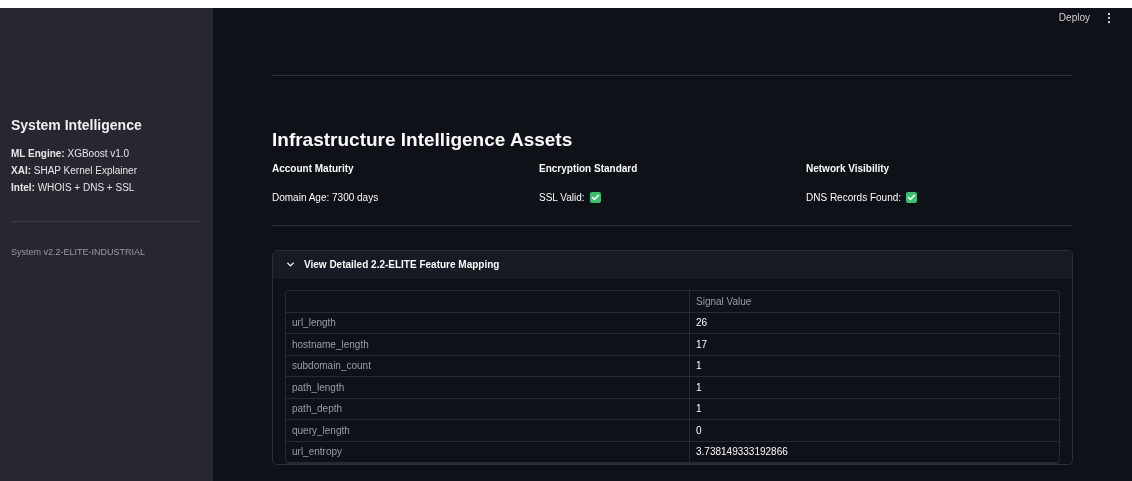 The width and height of the screenshot is (1132, 481). What do you see at coordinates (488, 366) in the screenshot?
I see `row-label: subdomain_count` at bounding box center [488, 366].